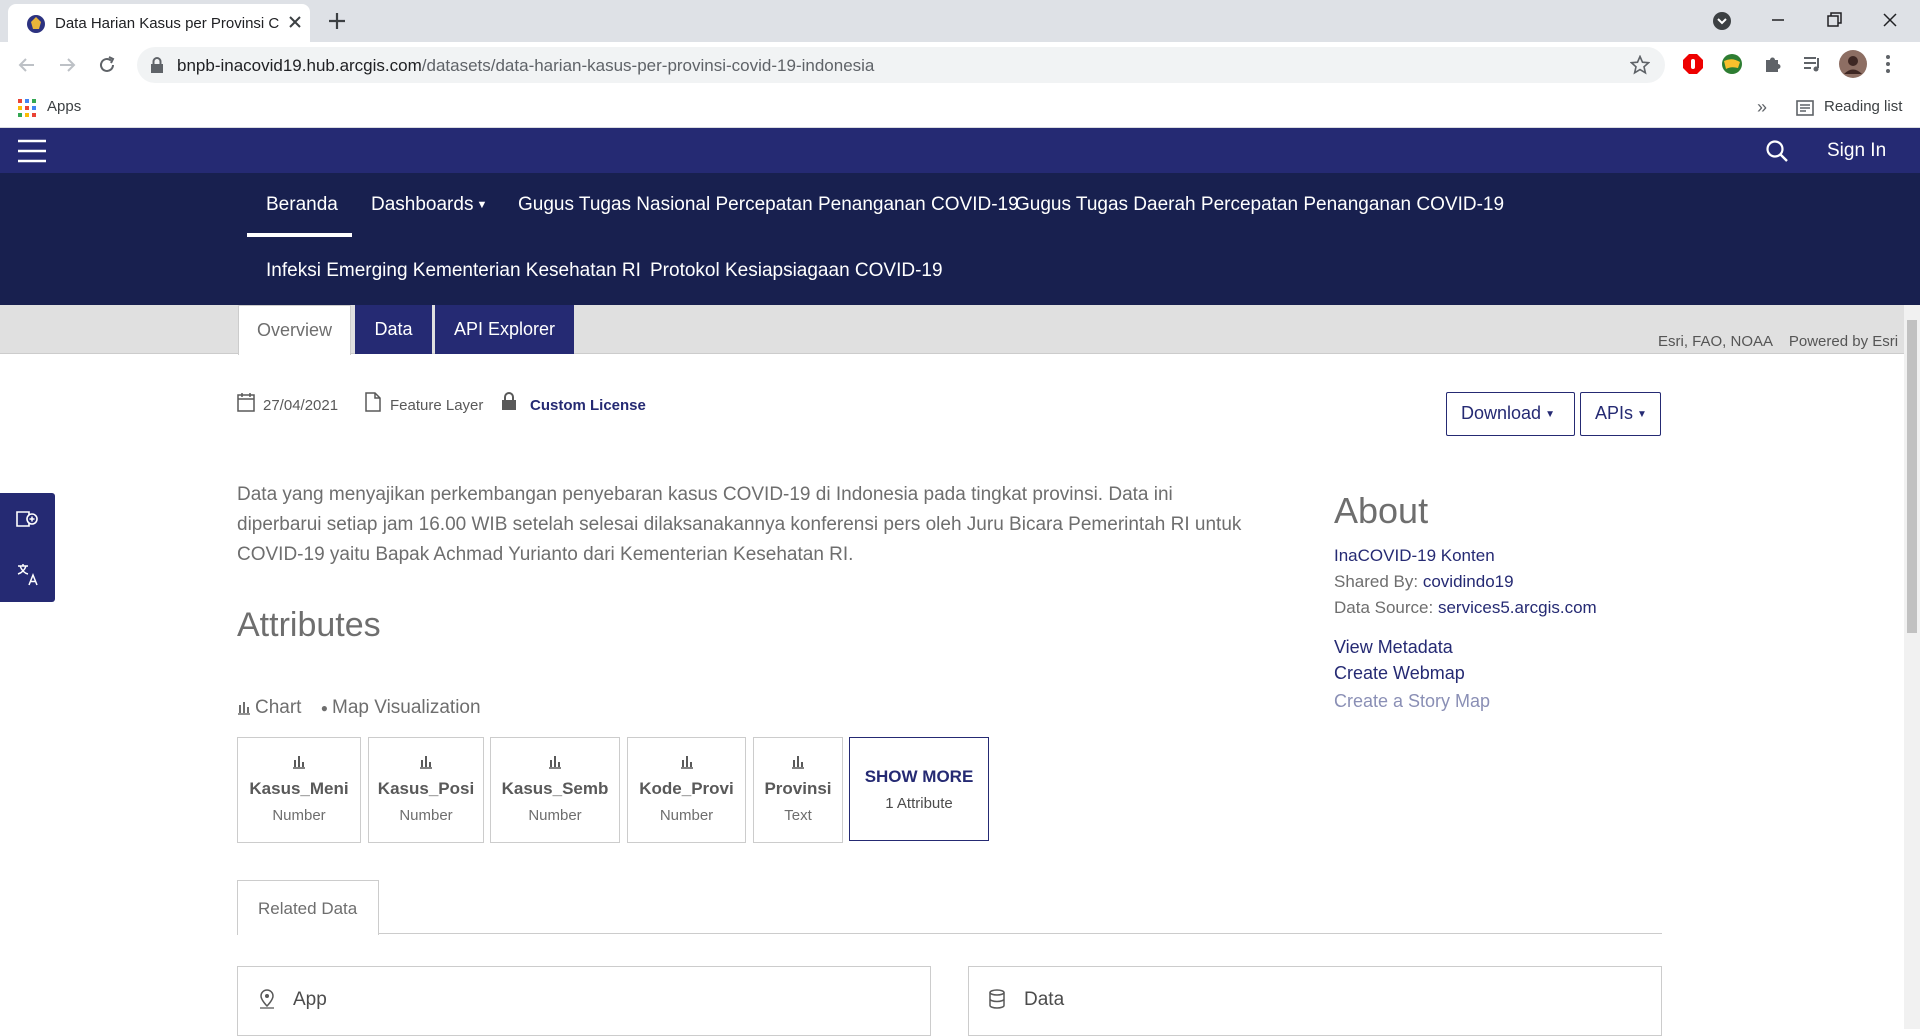 The height and width of the screenshot is (1036, 1920). Describe the element at coordinates (64, 106) in the screenshot. I see `apps-bookmark: Apps` at that location.